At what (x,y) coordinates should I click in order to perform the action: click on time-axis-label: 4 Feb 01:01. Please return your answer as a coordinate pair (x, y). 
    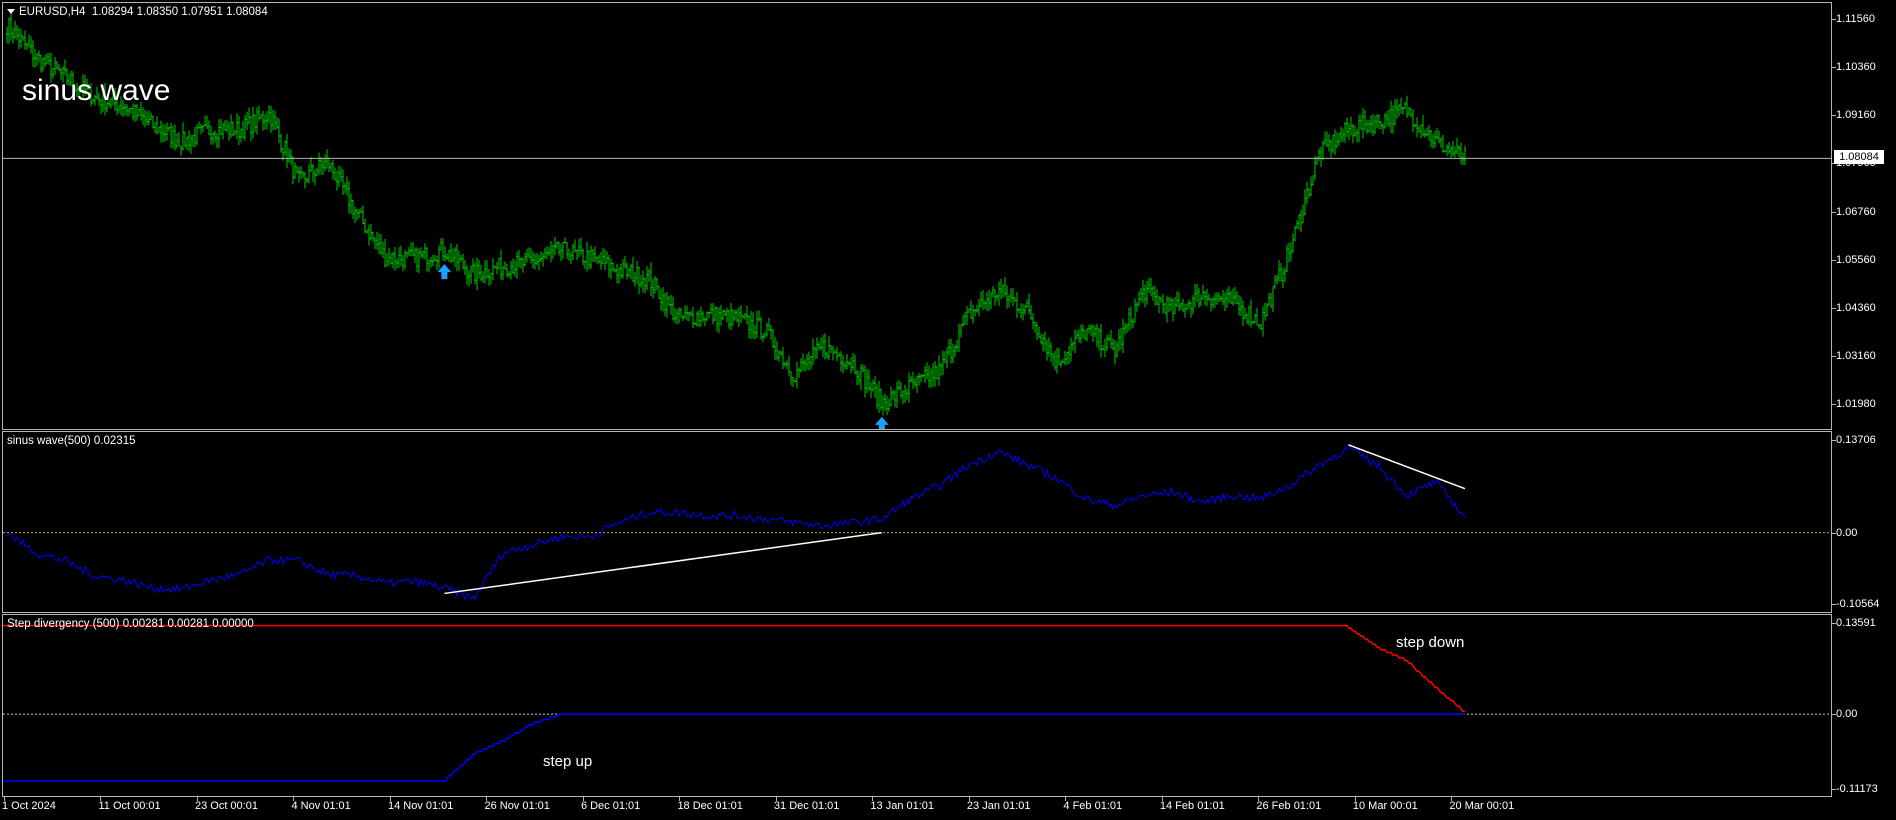
    Looking at the image, I should click on (1093, 806).